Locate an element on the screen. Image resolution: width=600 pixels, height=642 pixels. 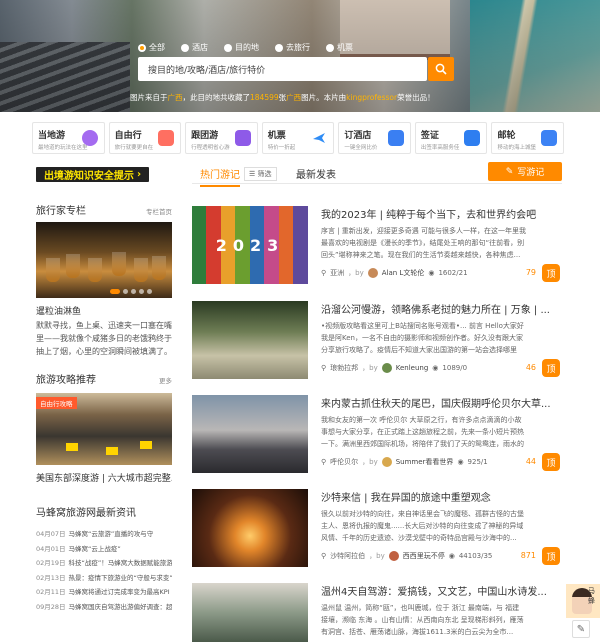
radio-label: 酒店 is located at coordinates (200, 47).